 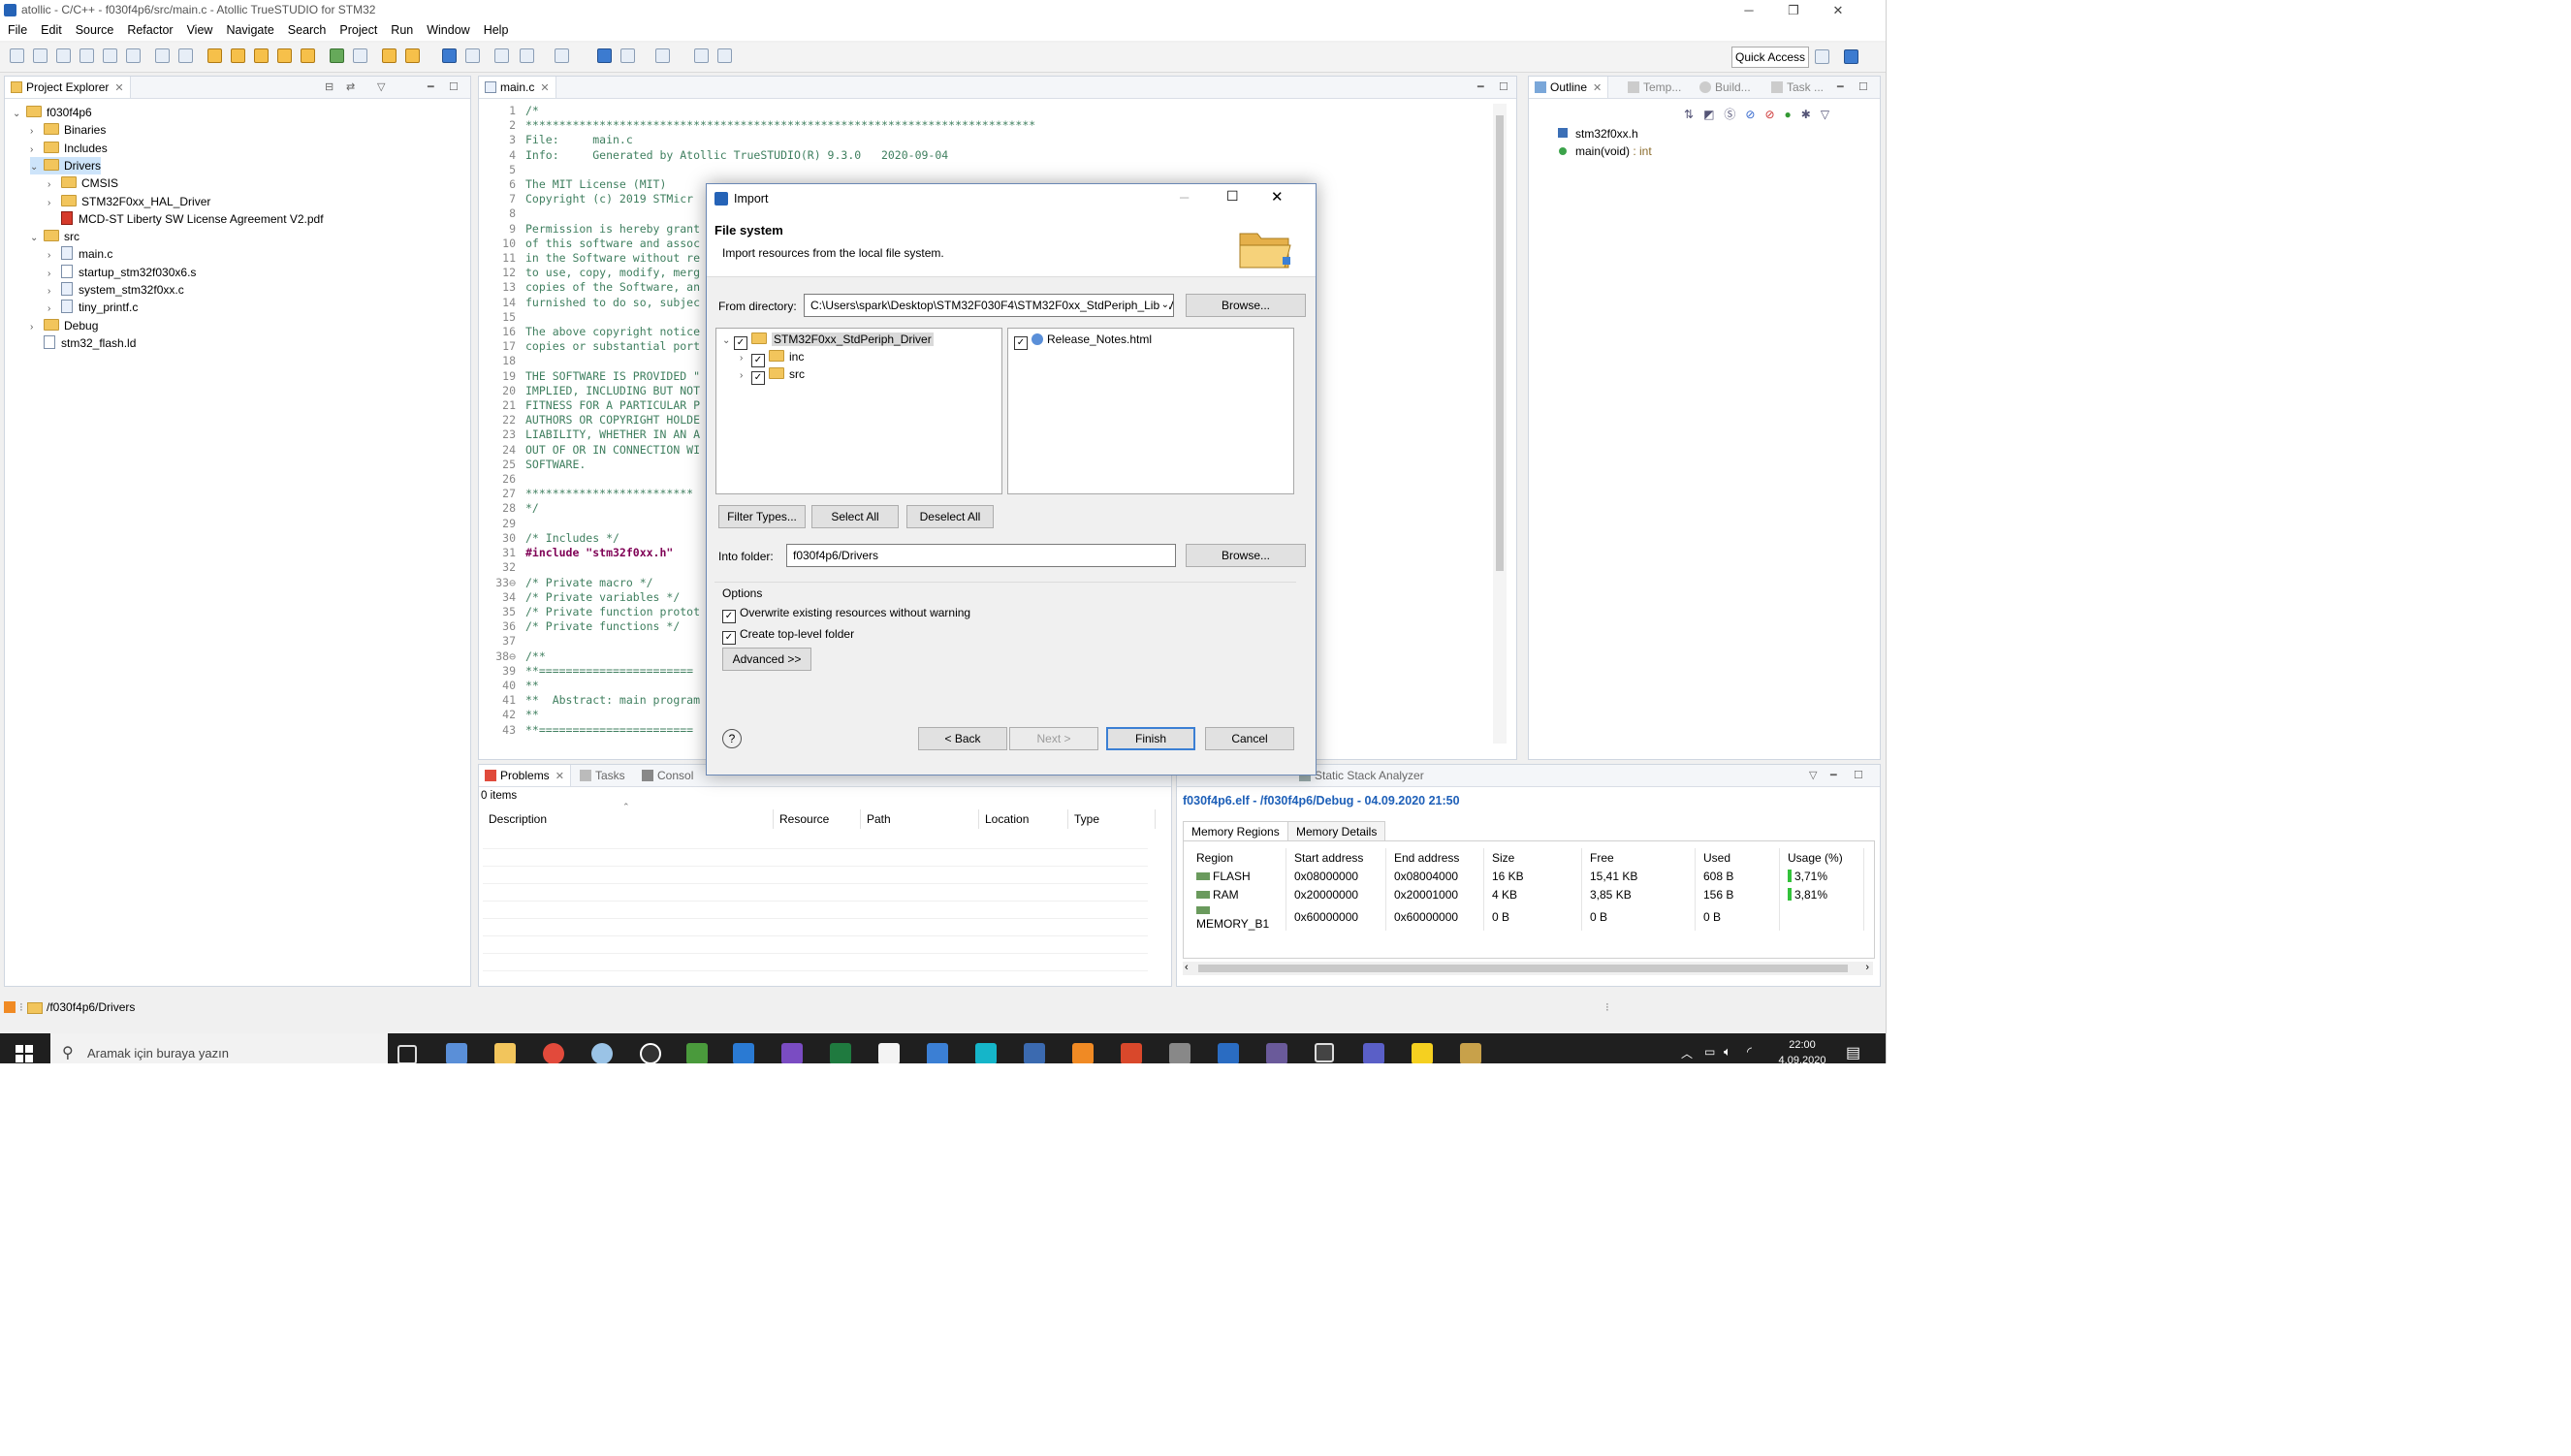 I want to click on memory-details-tab: Memory Details, so click(x=1337, y=831).